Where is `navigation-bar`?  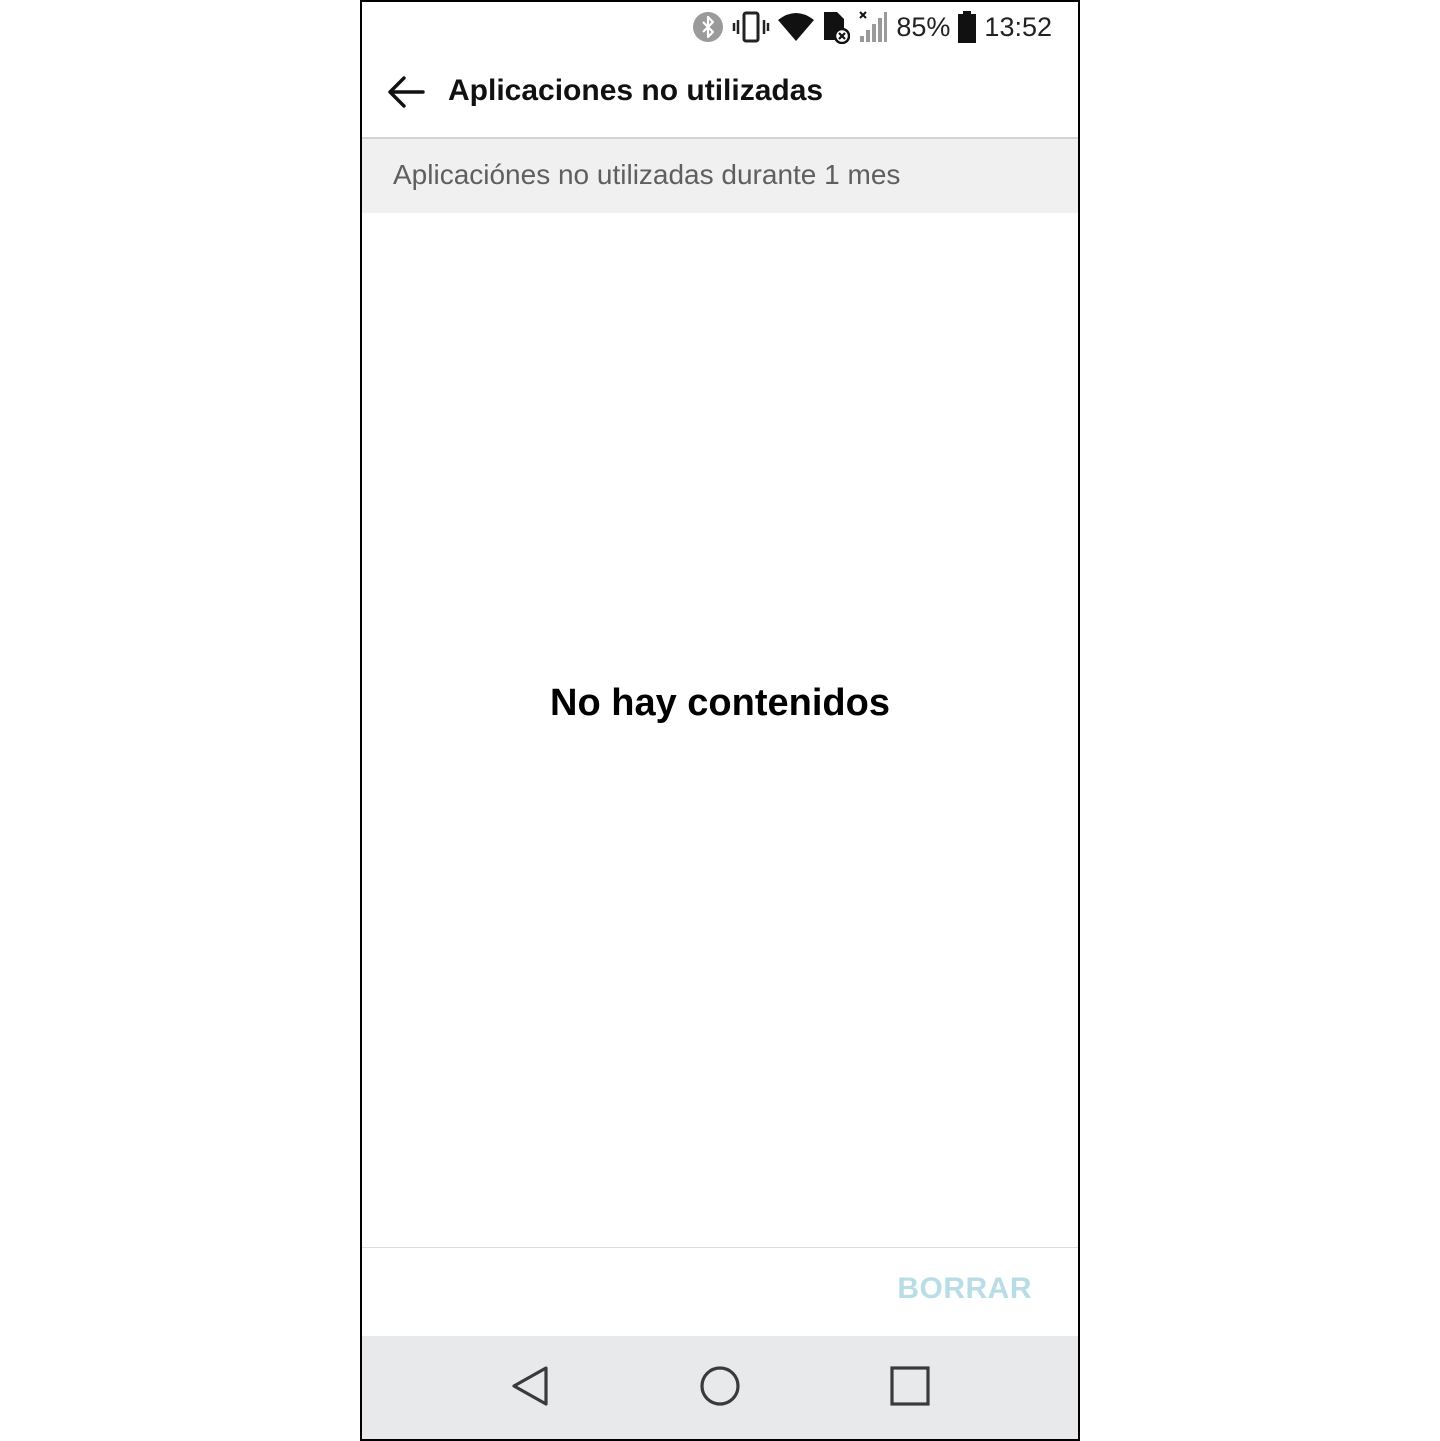 navigation-bar is located at coordinates (720, 1387).